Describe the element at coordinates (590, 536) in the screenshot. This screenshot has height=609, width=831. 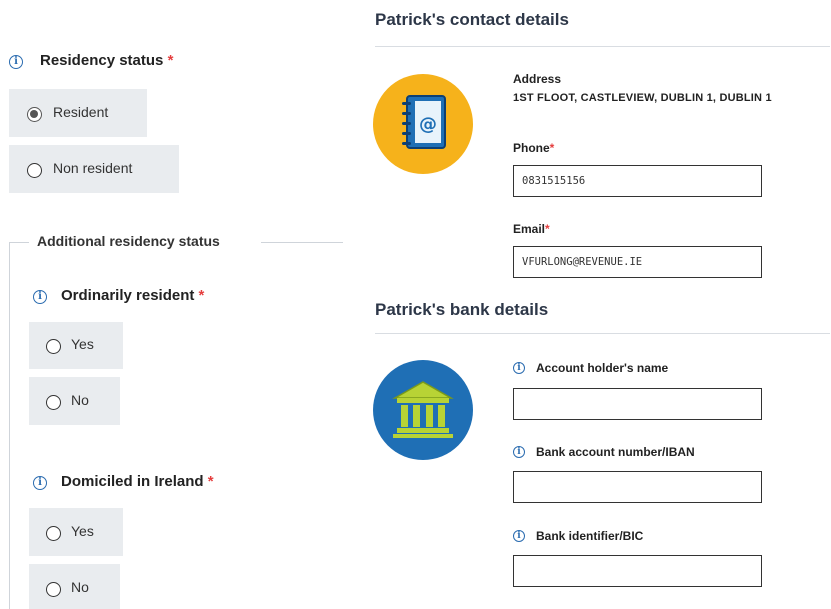
I see `bic-label: Bank identifier/BIC` at that location.